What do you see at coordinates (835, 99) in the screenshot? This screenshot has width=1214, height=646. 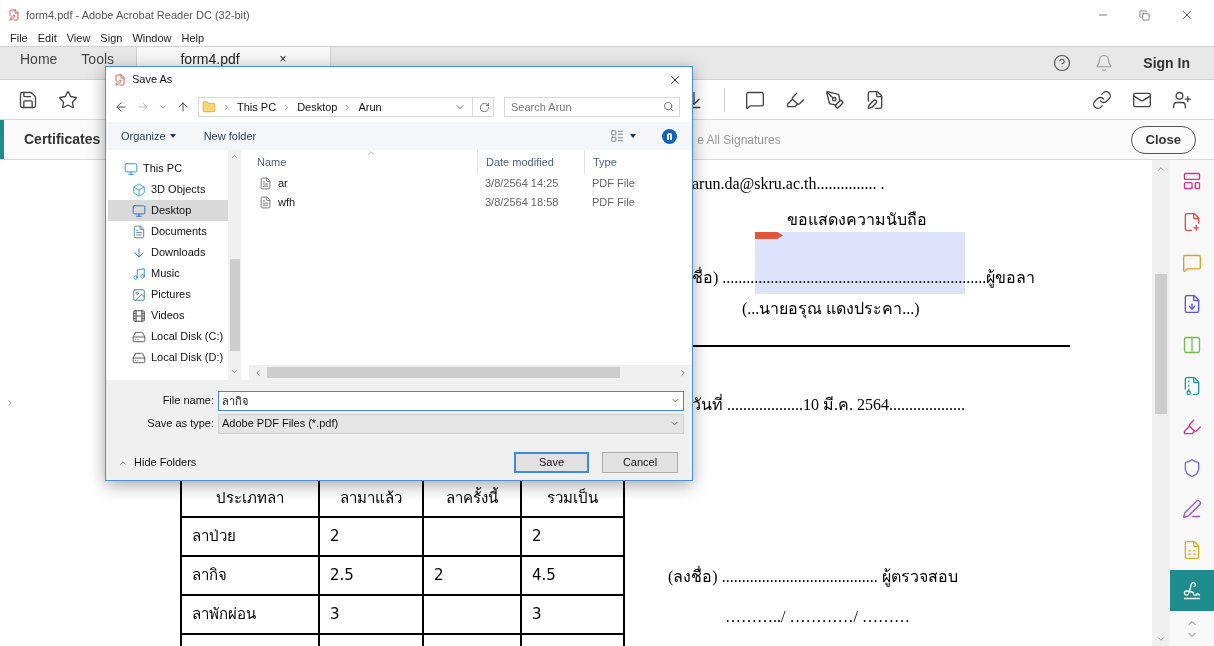 I see `pen-icon` at bounding box center [835, 99].